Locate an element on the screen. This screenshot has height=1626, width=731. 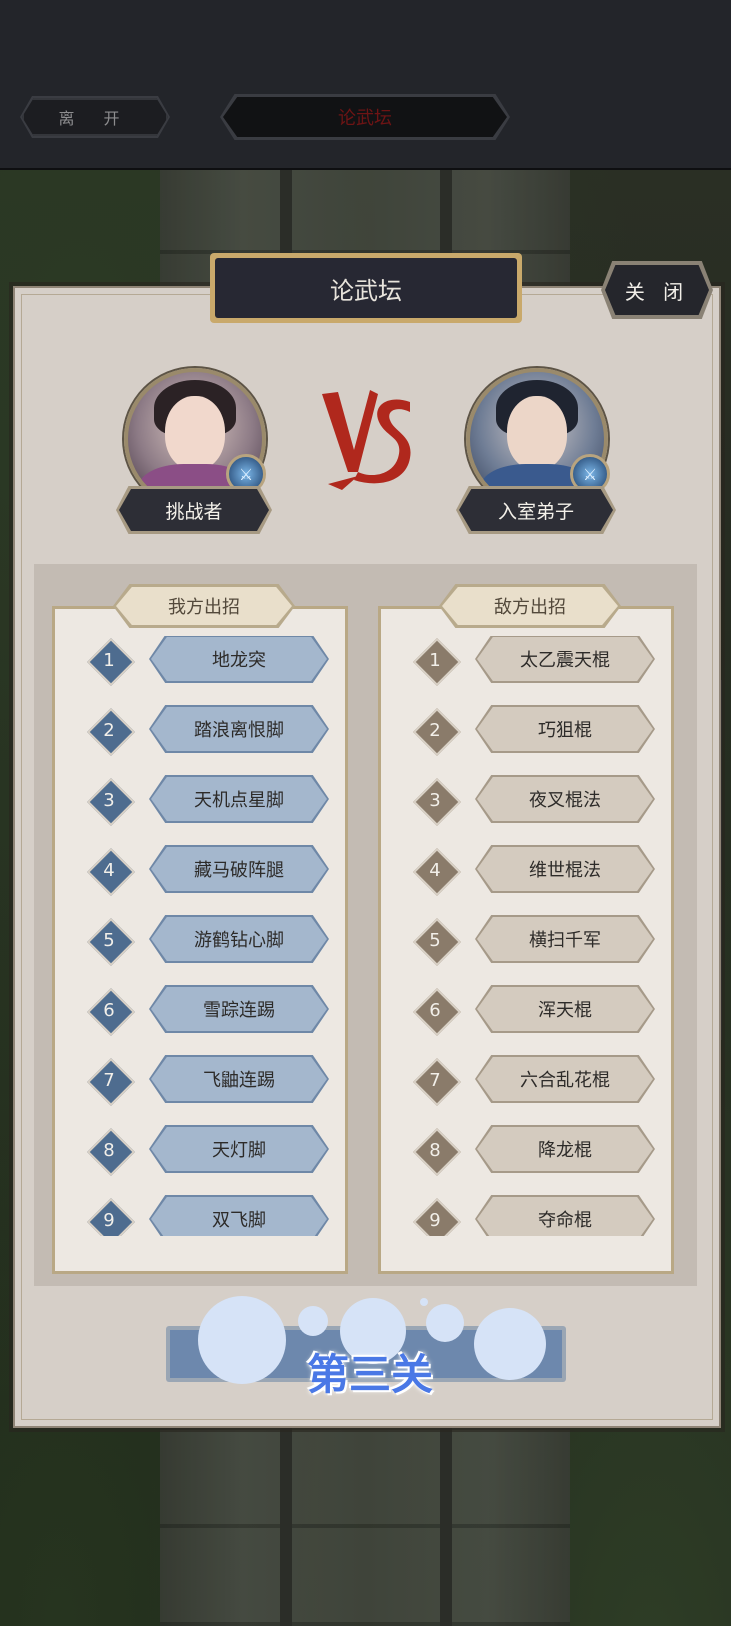
move-row: 6 雪踪连踢 is located at coordinates (200, 1011).